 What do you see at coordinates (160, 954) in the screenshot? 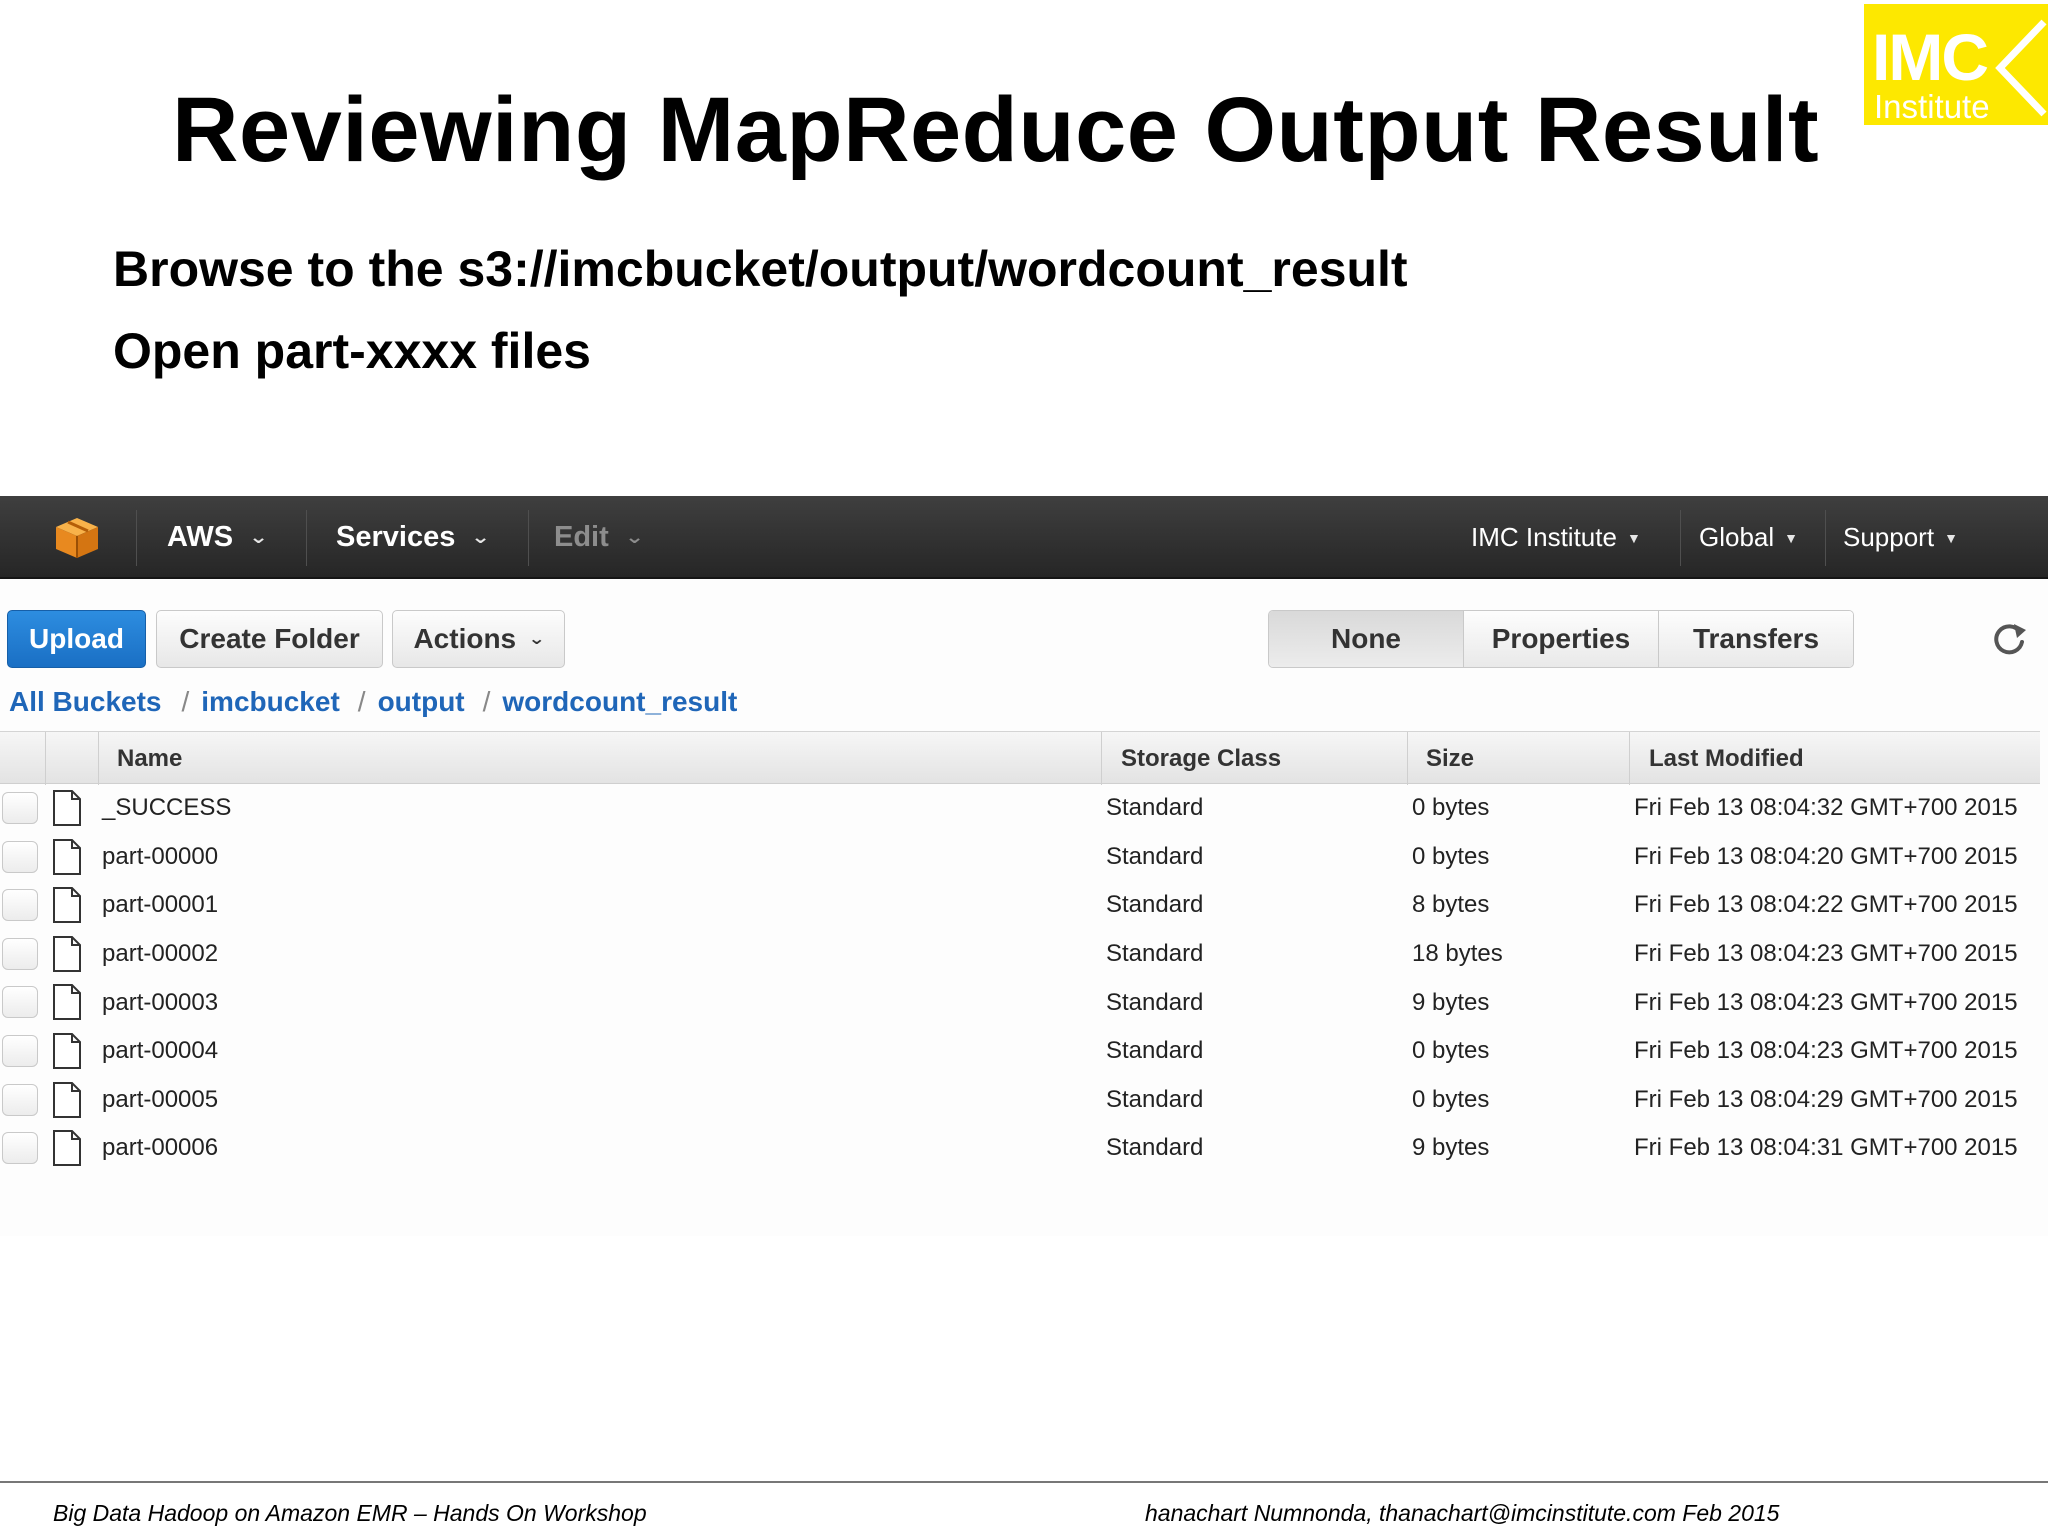
I see `file-name: part-00002` at bounding box center [160, 954].